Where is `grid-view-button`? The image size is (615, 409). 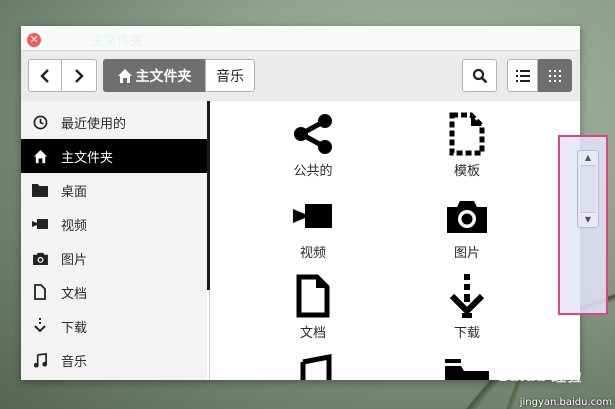
grid-view-button is located at coordinates (555, 75).